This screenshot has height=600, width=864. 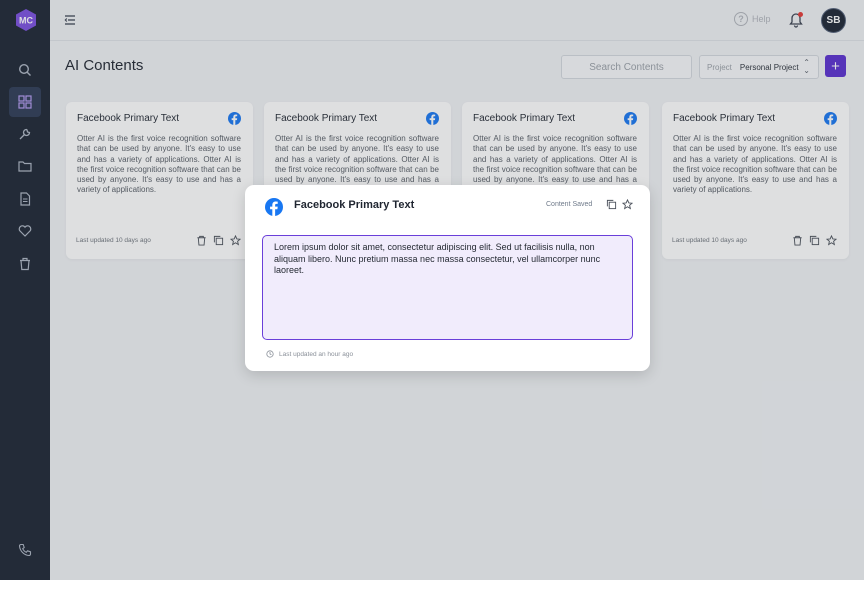 I want to click on copy-icon, so click(x=611, y=204).